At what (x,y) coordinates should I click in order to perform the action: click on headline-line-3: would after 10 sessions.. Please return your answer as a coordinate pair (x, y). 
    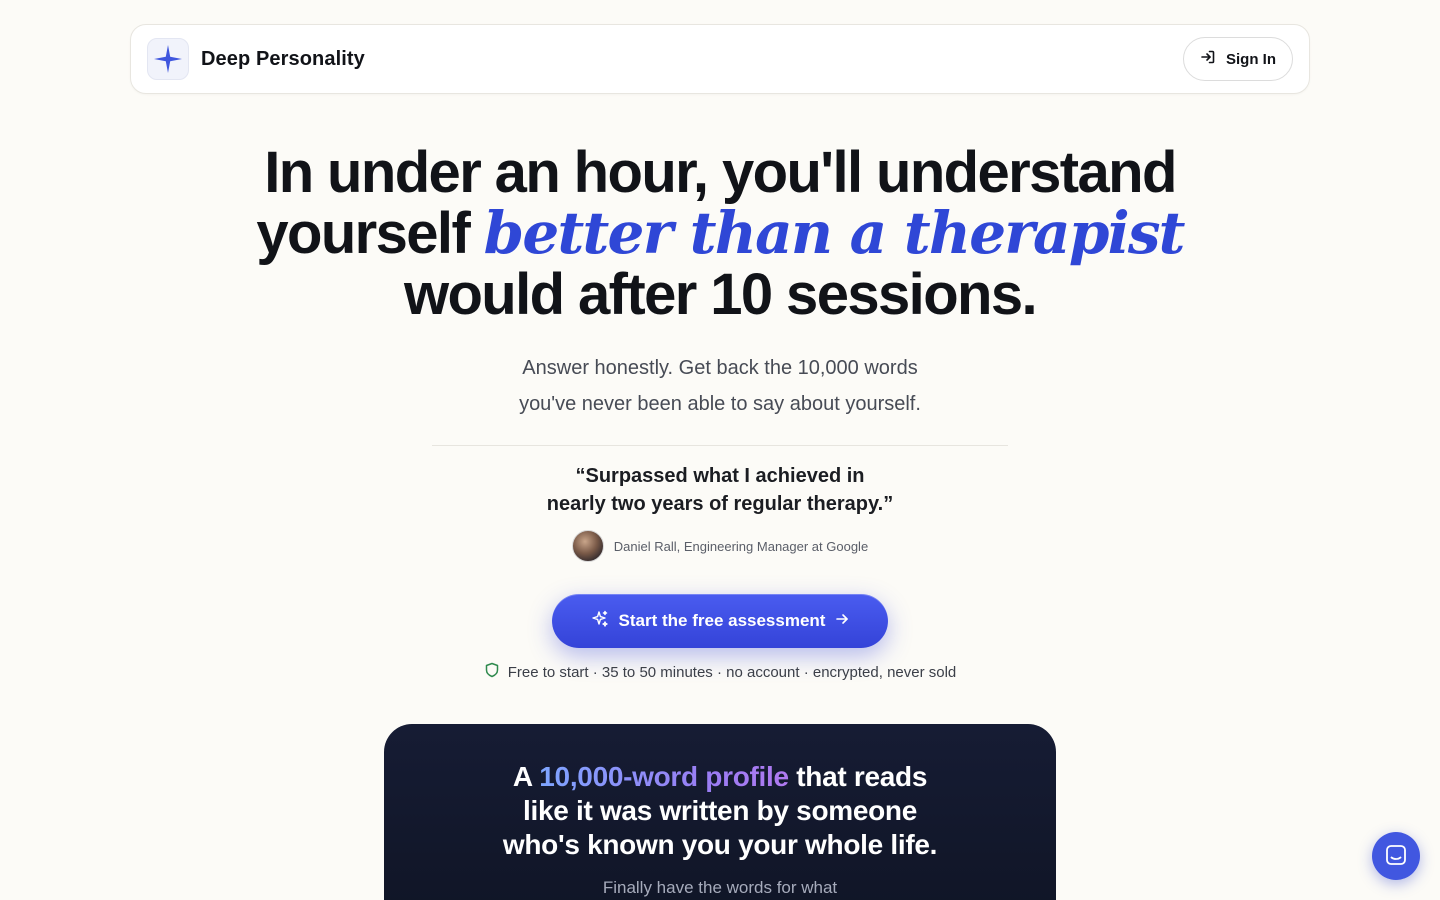
    Looking at the image, I should click on (720, 294).